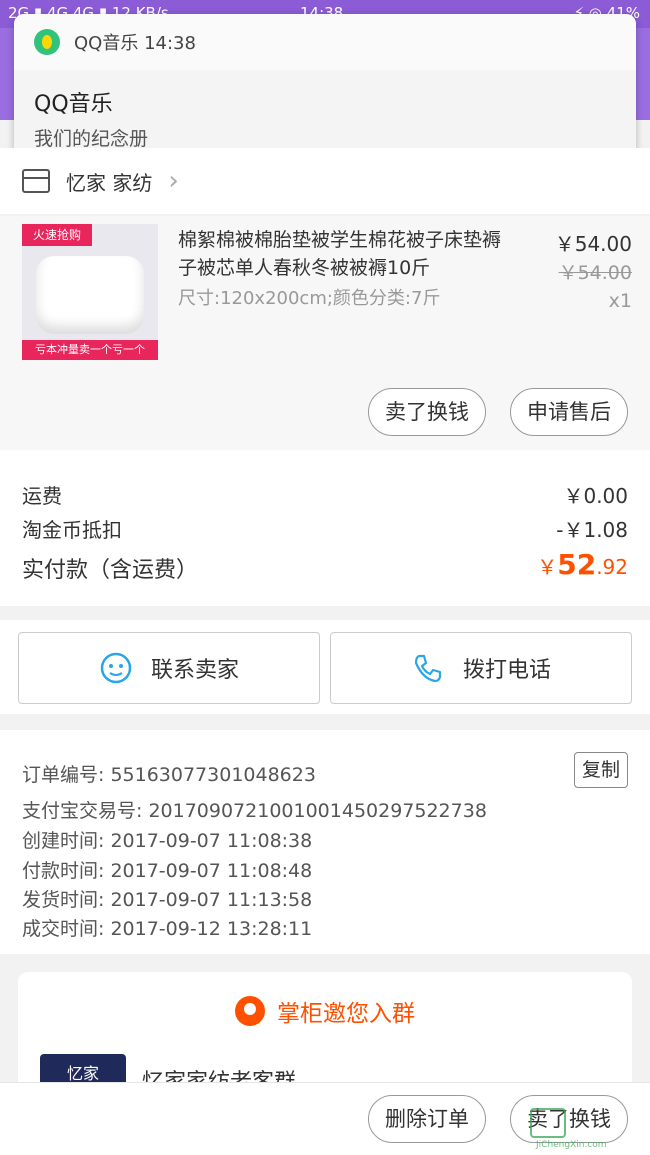  Describe the element at coordinates (325, 181) in the screenshot. I see `shop-header: 忆家 家纺 ›` at that location.